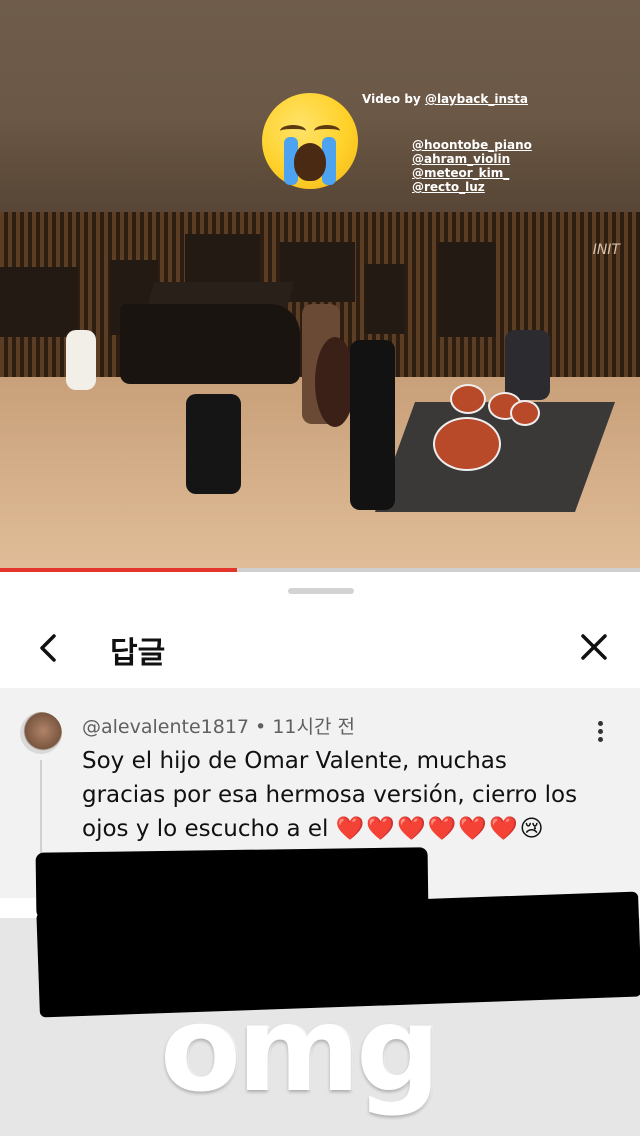 The width and height of the screenshot is (640, 1136). What do you see at coordinates (468, 399) in the screenshot?
I see `video-tom-drum` at bounding box center [468, 399].